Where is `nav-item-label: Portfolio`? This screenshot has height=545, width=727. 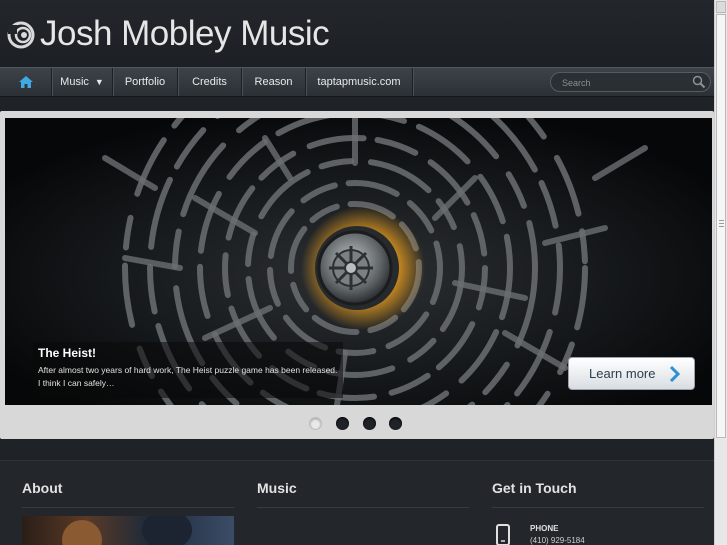 nav-item-label: Portfolio is located at coordinates (145, 82).